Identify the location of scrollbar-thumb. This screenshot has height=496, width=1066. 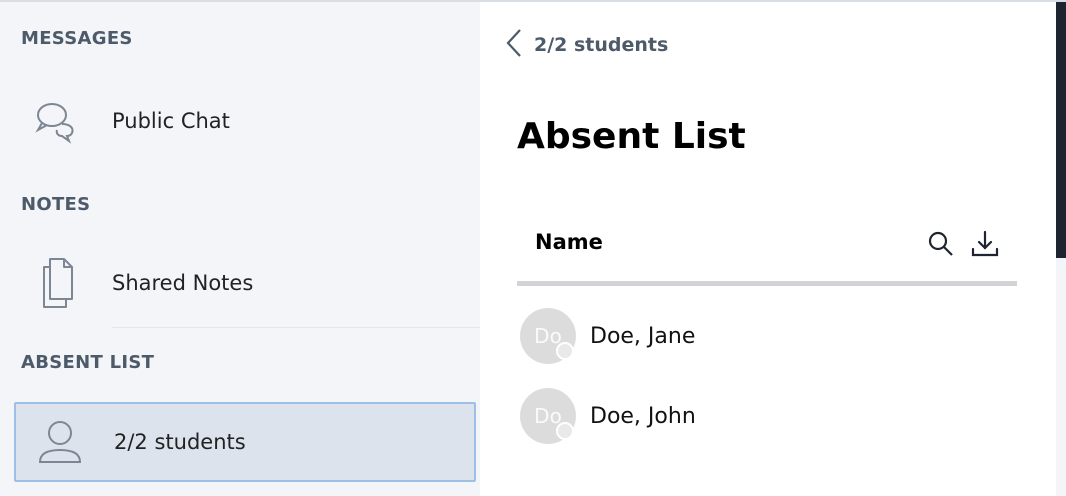
(1061, 130).